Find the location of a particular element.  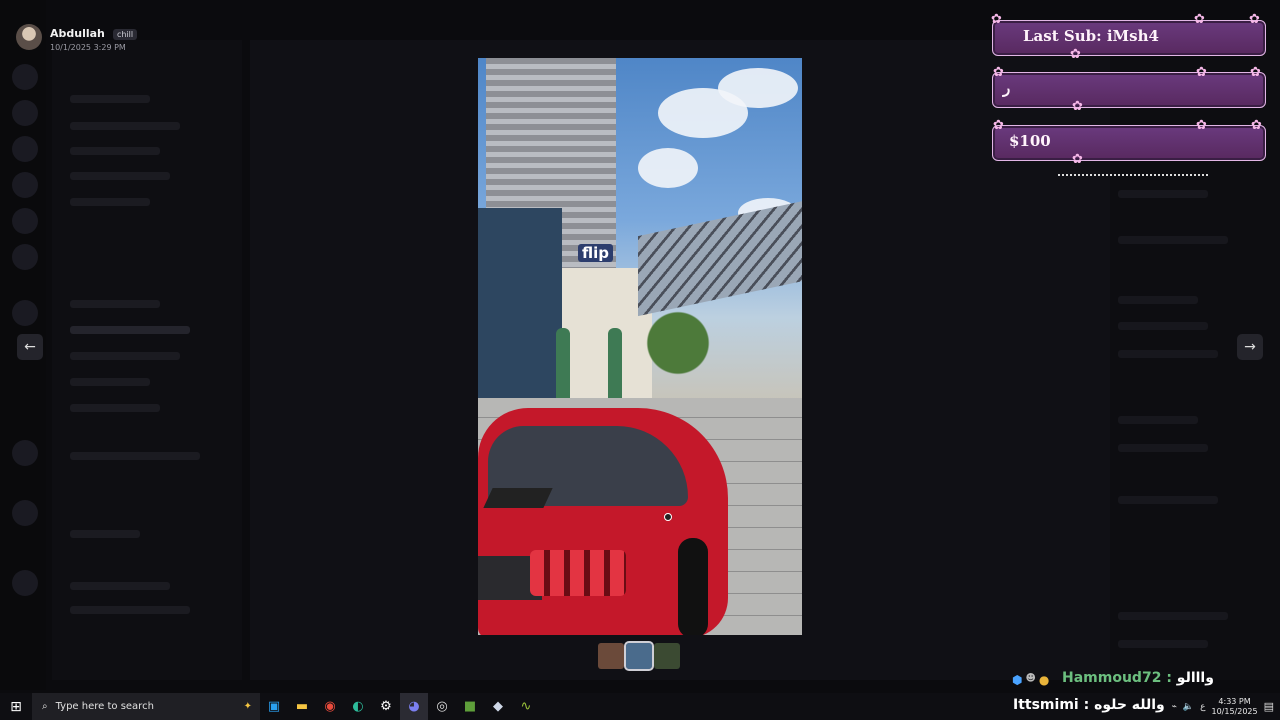

language-indicator: ع is located at coordinates (1202, 707).